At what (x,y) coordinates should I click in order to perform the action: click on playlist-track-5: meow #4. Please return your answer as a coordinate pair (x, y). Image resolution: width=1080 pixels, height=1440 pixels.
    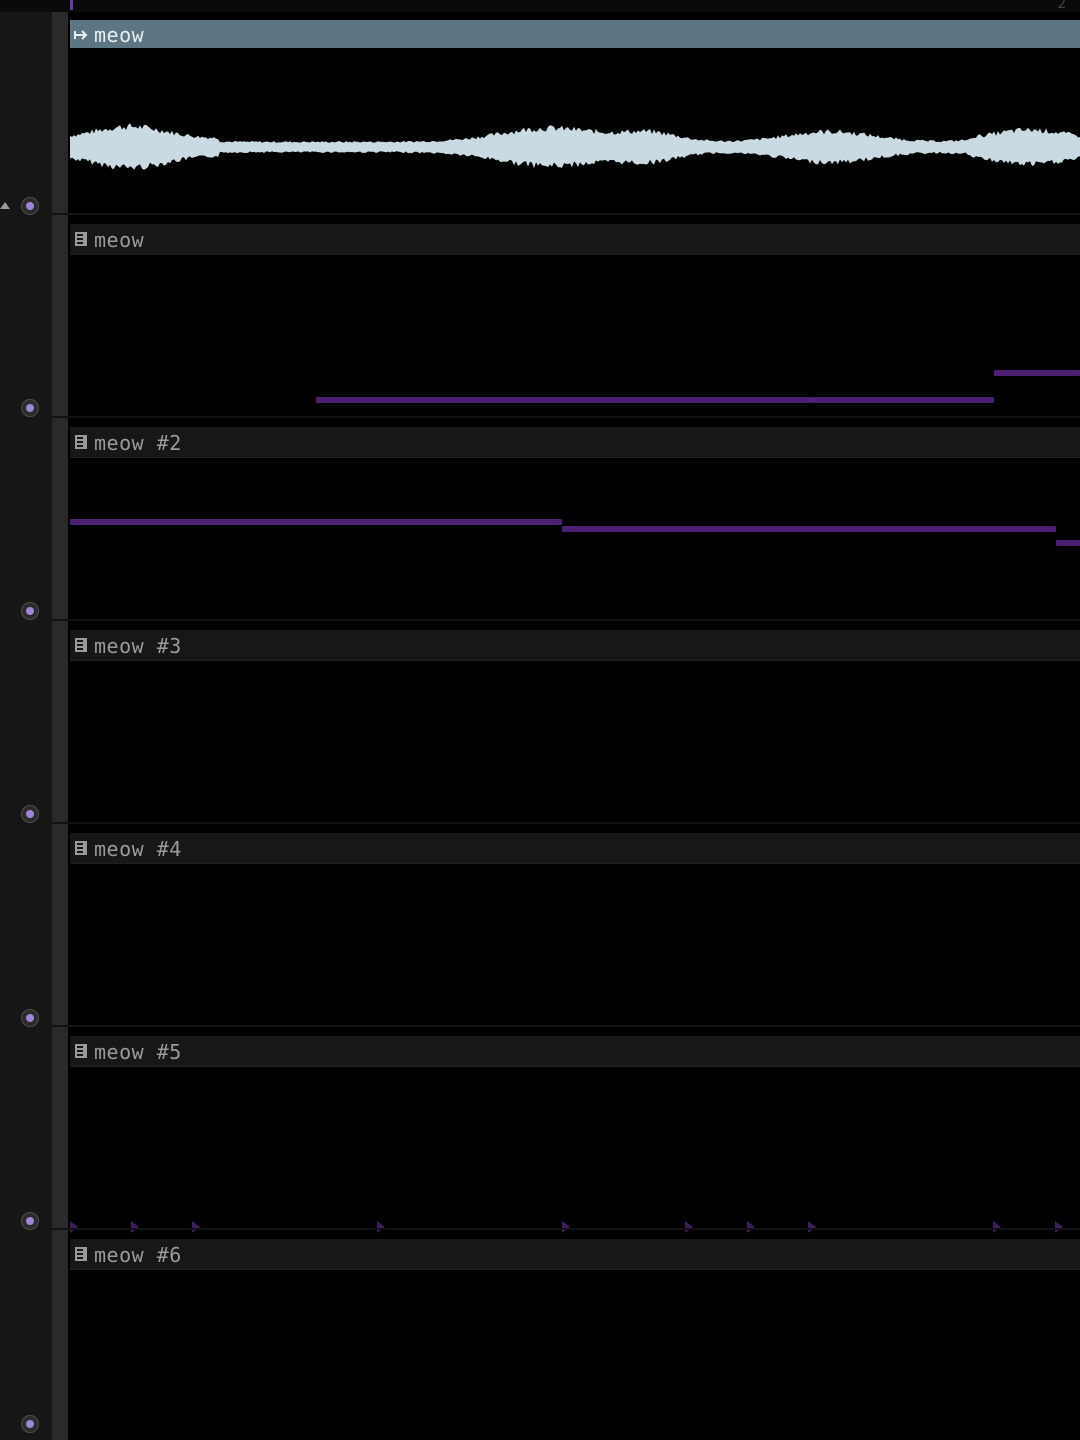
    Looking at the image, I should click on (540, 925).